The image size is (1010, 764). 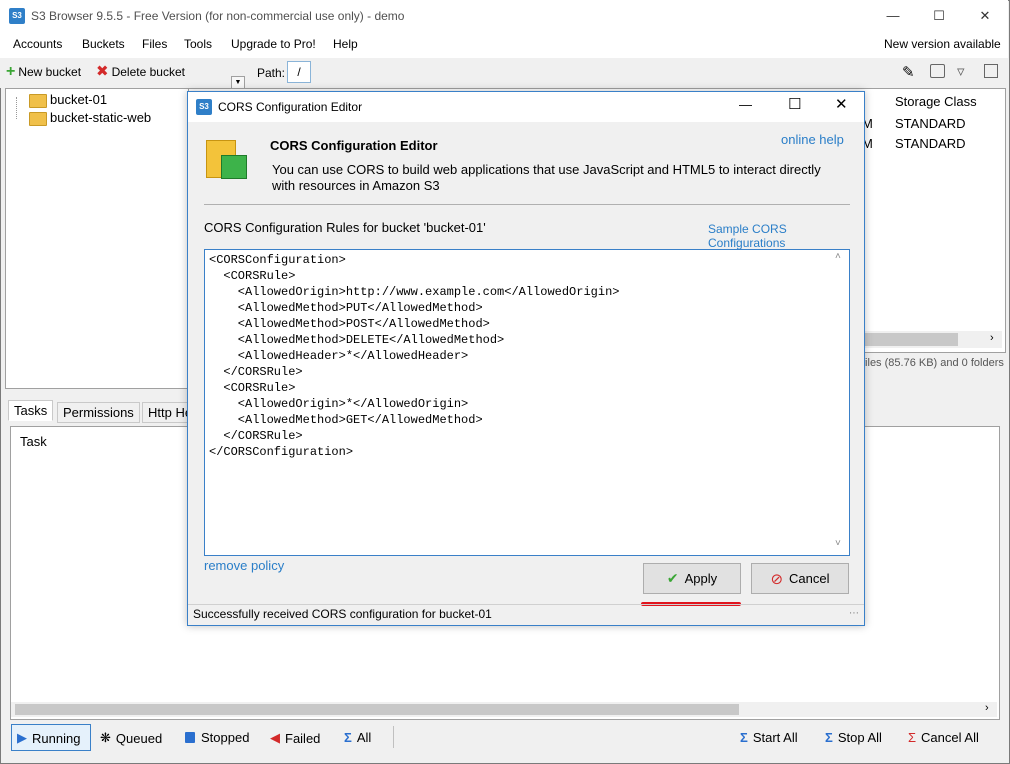 What do you see at coordinates (17, 108) in the screenshot?
I see `tree-line` at bounding box center [17, 108].